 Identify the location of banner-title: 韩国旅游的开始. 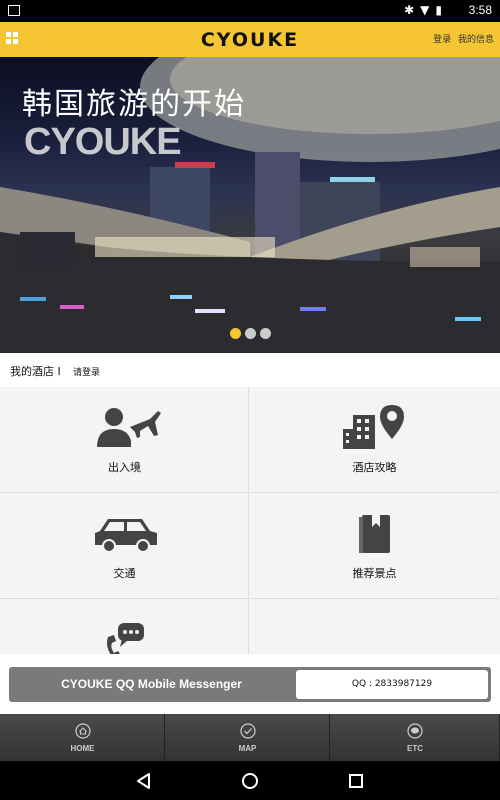
(134, 104).